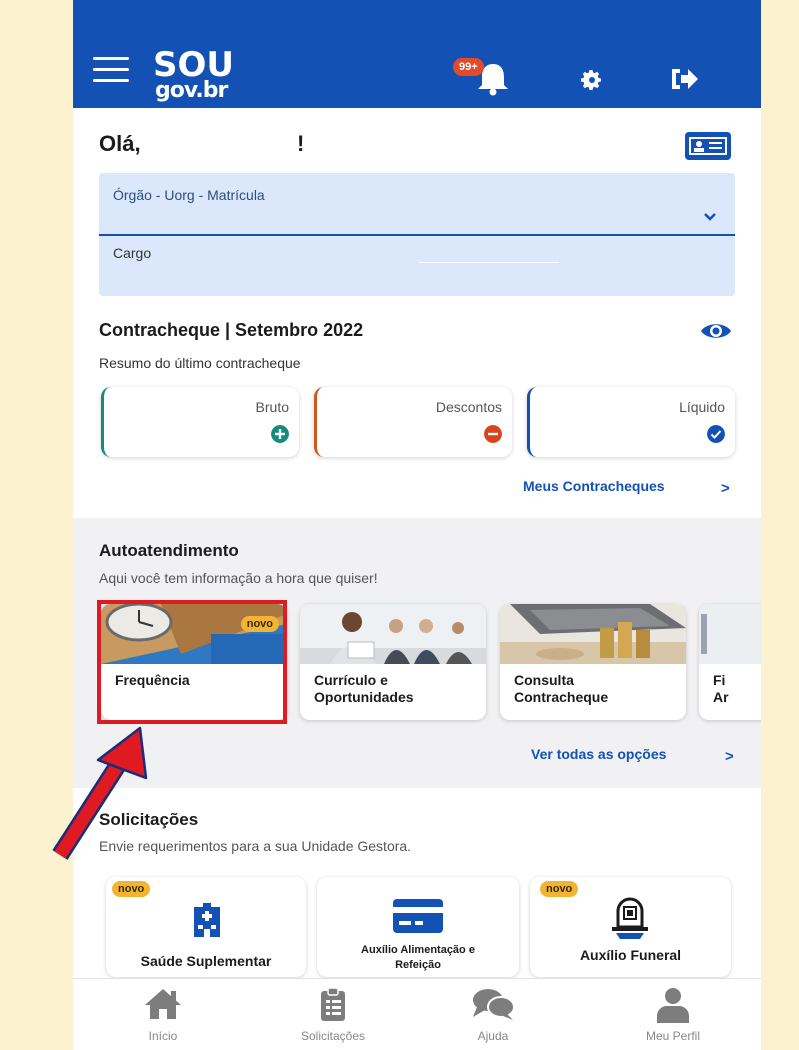 Image resolution: width=799 pixels, height=1050 pixels. I want to click on top-bar: SOU gov.br 99+, so click(417, 54).